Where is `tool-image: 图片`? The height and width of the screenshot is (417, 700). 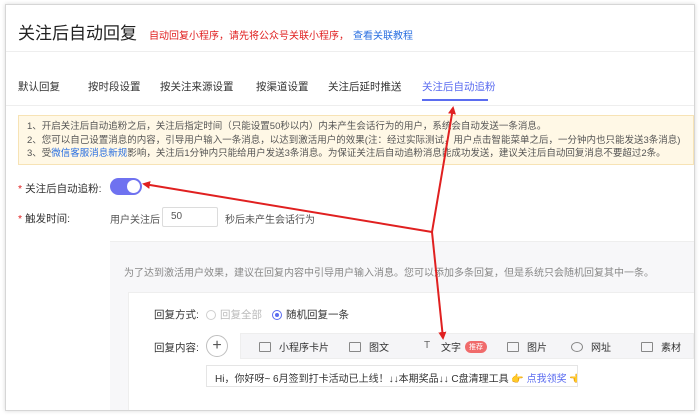
tool-image: 图片 is located at coordinates (527, 346).